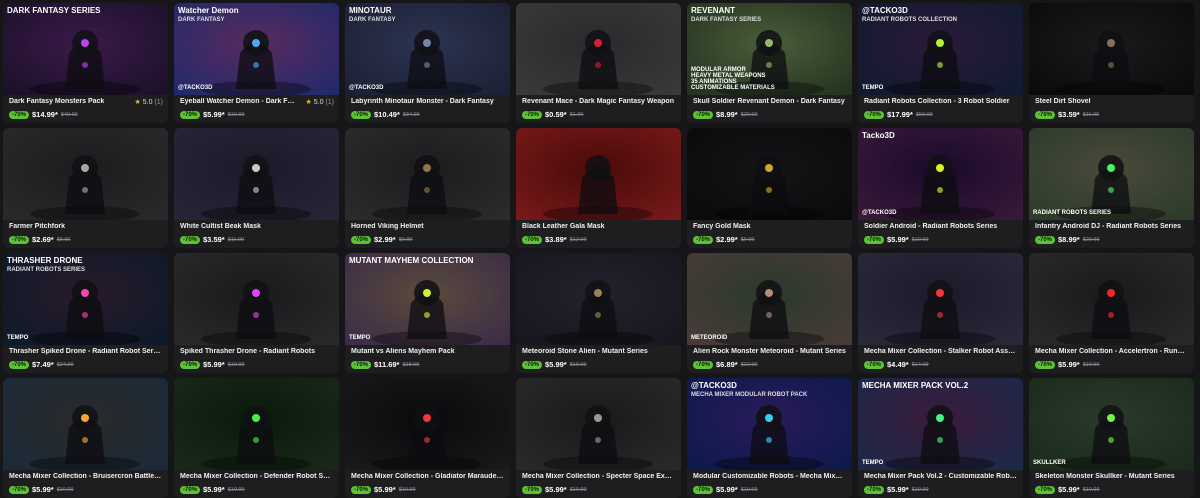  I want to click on product-title: Farmer Pitchfork, so click(85, 226).